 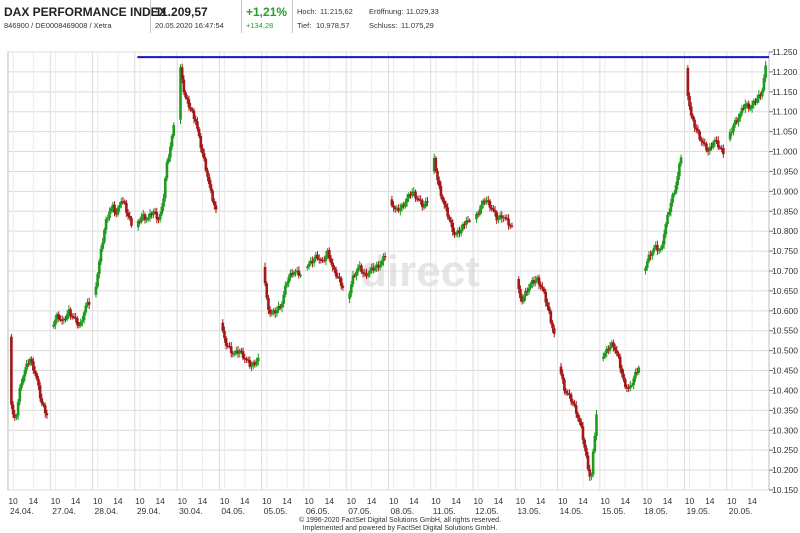 What do you see at coordinates (107, 511) in the screenshot?
I see `x-date-label: 28.04.` at bounding box center [107, 511].